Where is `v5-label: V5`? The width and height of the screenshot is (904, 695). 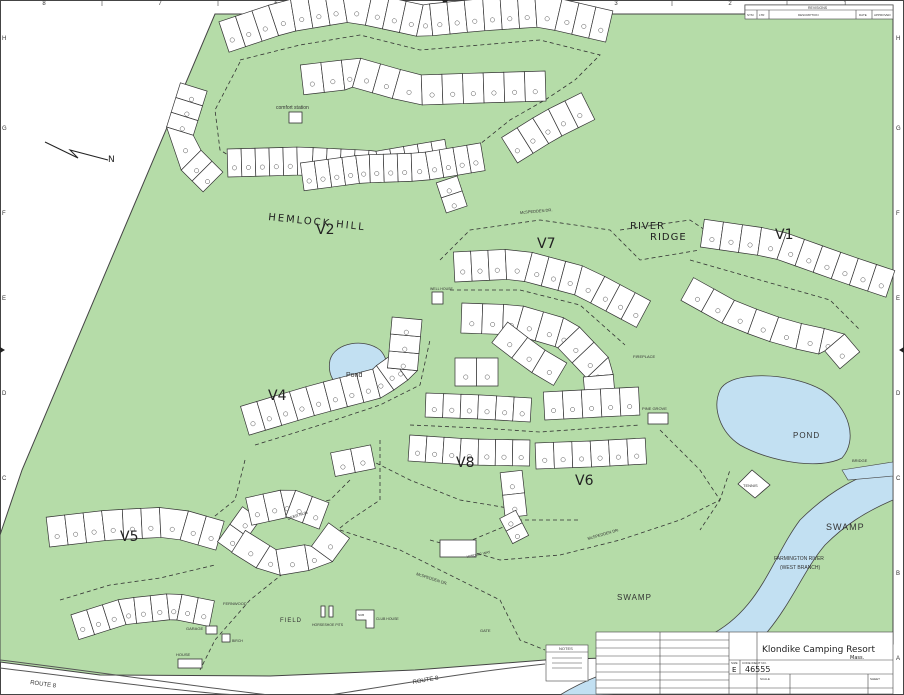 v5-label: V5 is located at coordinates (129, 537).